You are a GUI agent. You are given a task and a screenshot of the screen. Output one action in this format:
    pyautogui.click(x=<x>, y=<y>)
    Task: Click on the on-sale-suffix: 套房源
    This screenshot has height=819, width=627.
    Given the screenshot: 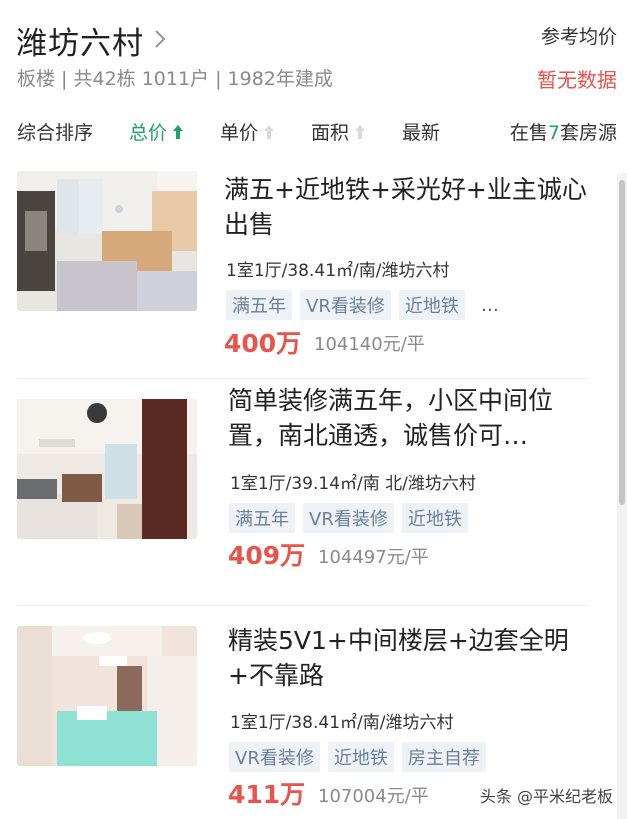 What is the action you would take?
    pyautogui.click(x=588, y=133)
    